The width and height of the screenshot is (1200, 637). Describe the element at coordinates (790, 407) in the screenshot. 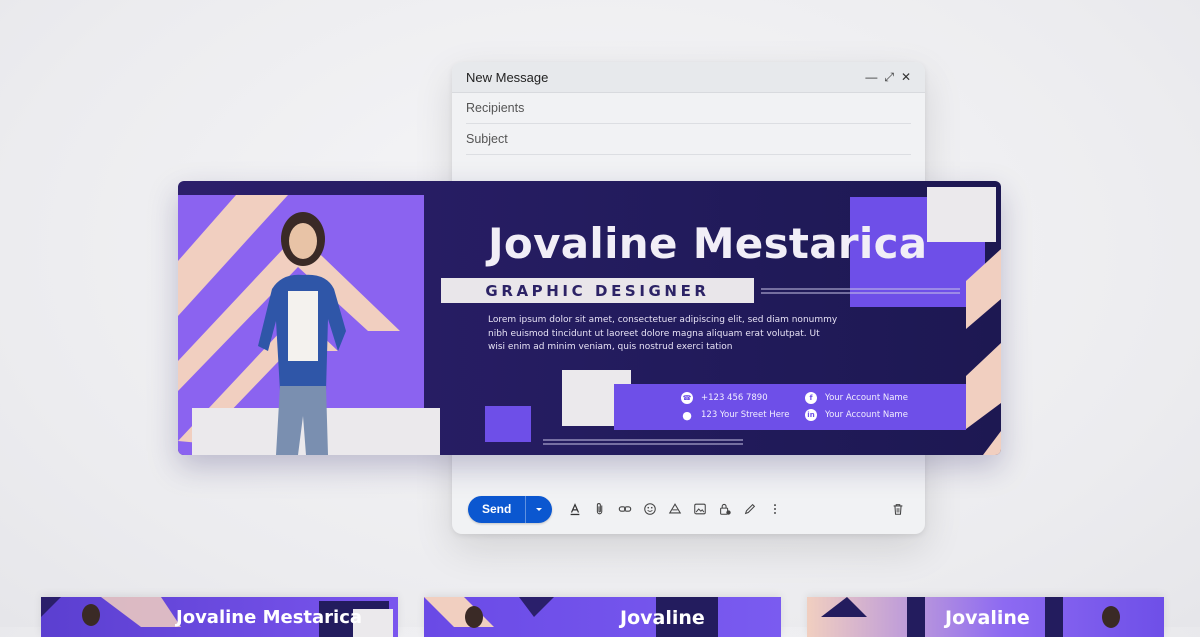

I see `contact-bar` at that location.